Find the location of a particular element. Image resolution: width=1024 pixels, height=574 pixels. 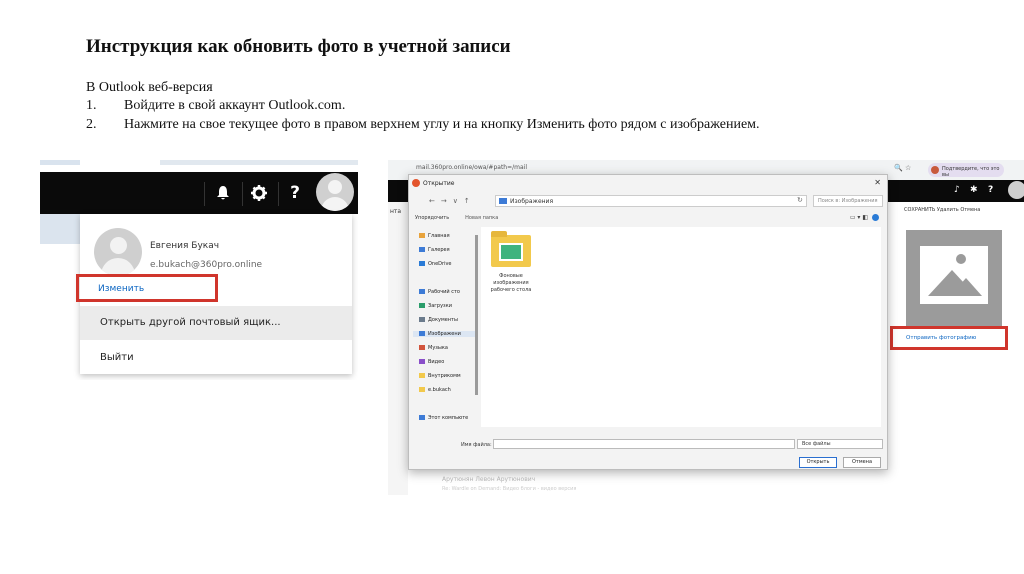

document-icon is located at coordinates (422, 319).